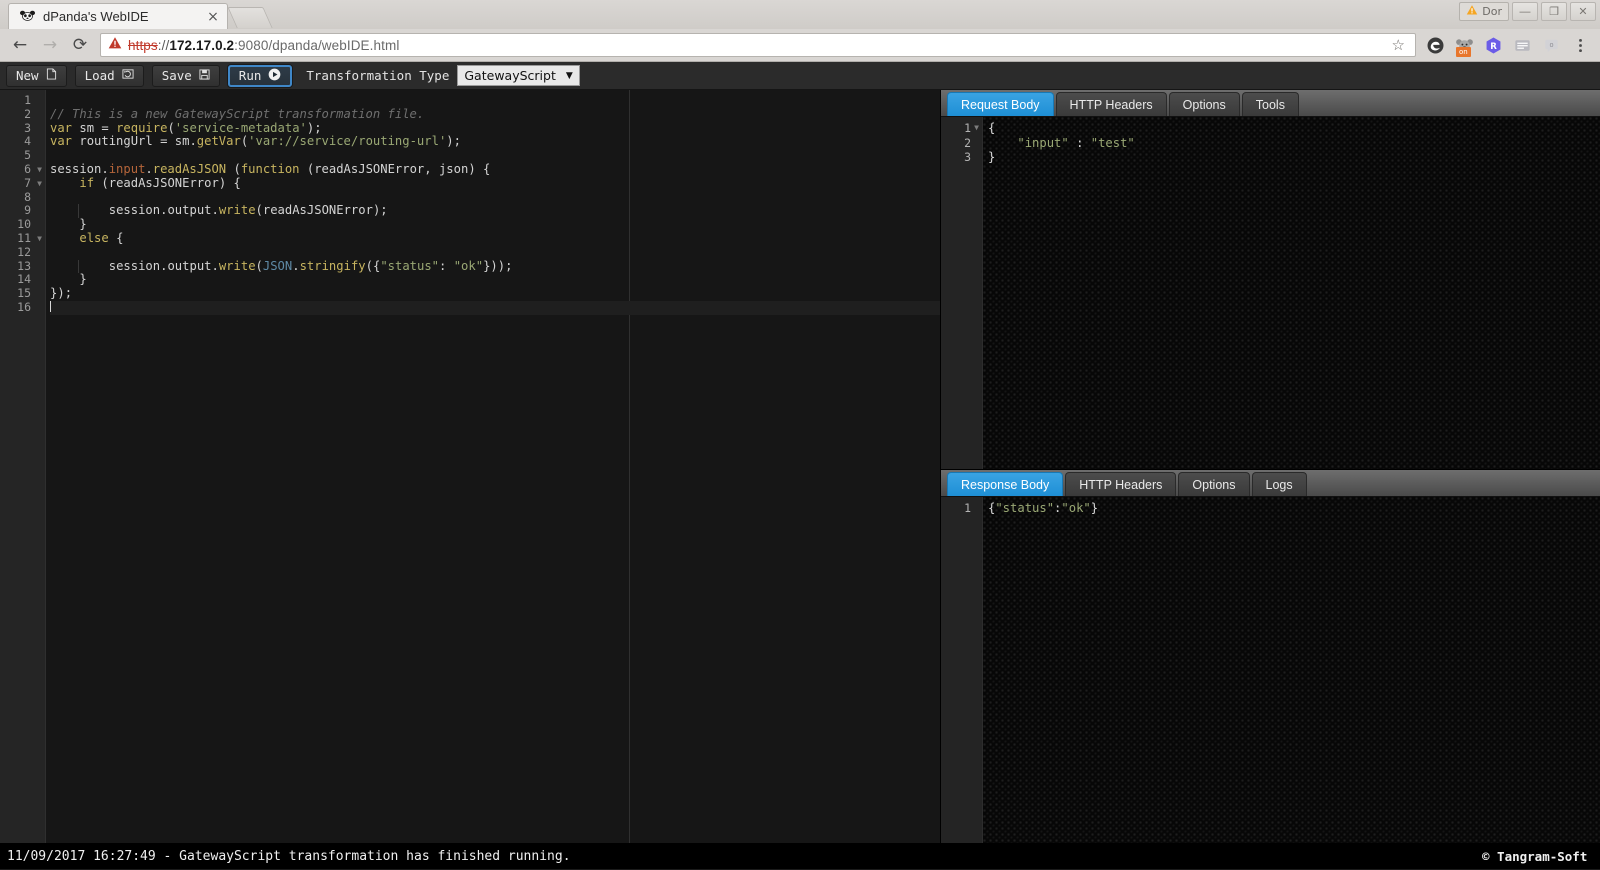  What do you see at coordinates (962, 293) in the screenshot?
I see `request-gutter: 1 ▼ 2 3` at bounding box center [962, 293].